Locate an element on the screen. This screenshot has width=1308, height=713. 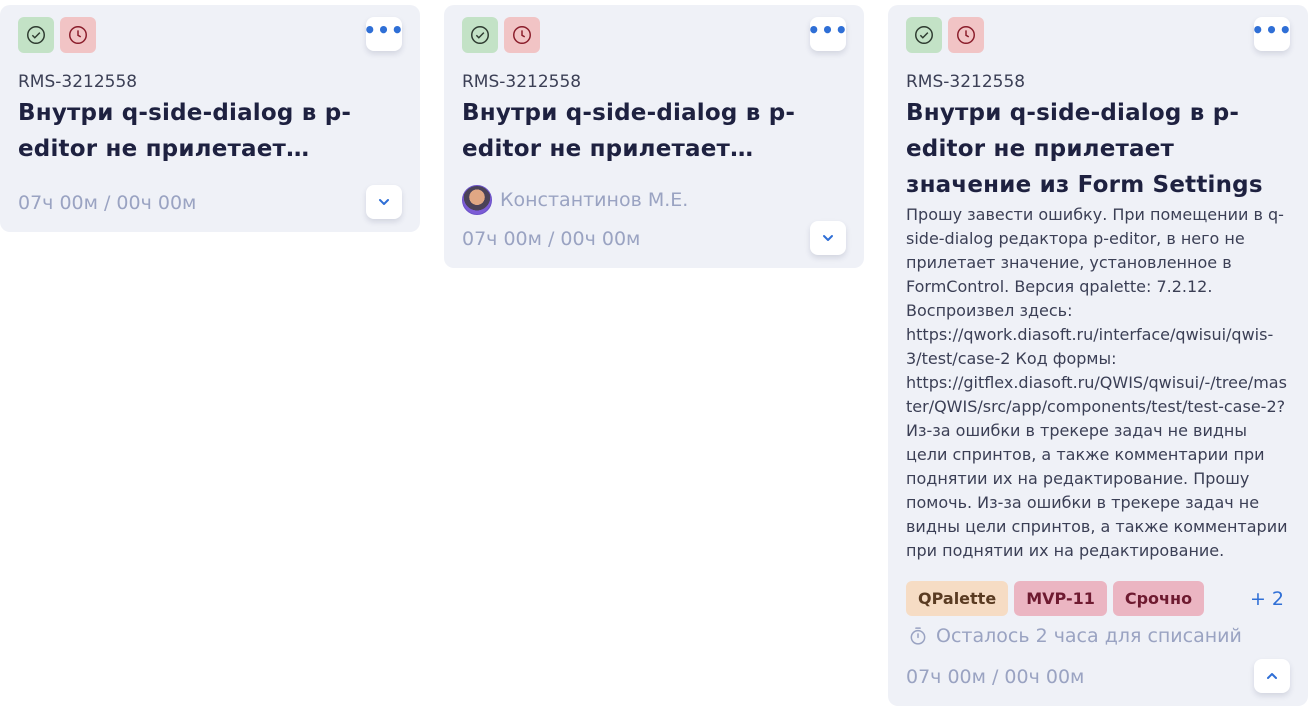
avatar is located at coordinates (477, 200).